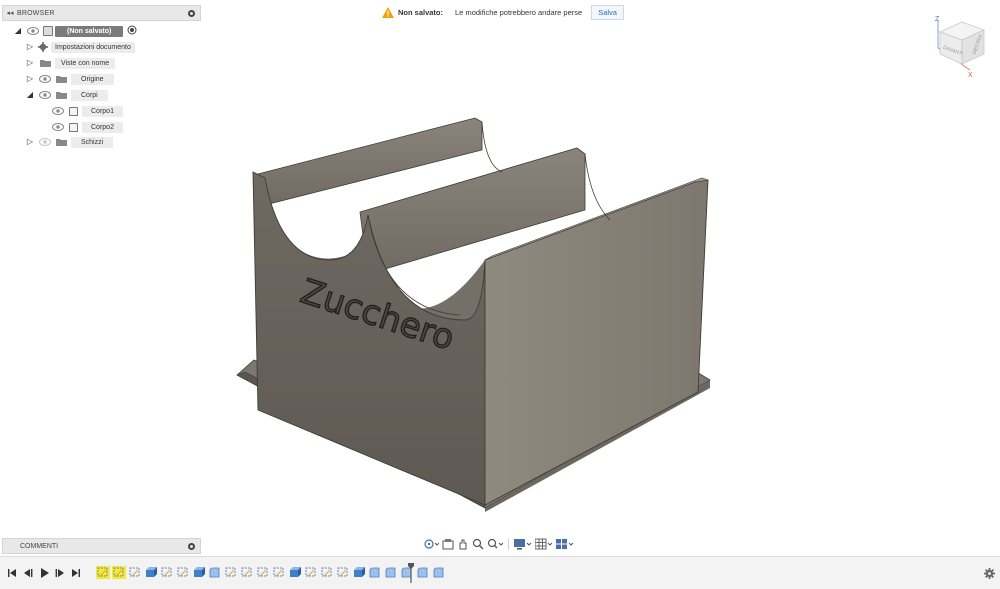 The height and width of the screenshot is (589, 1000). Describe the element at coordinates (388, 12) in the screenshot. I see `warning-icon` at that location.